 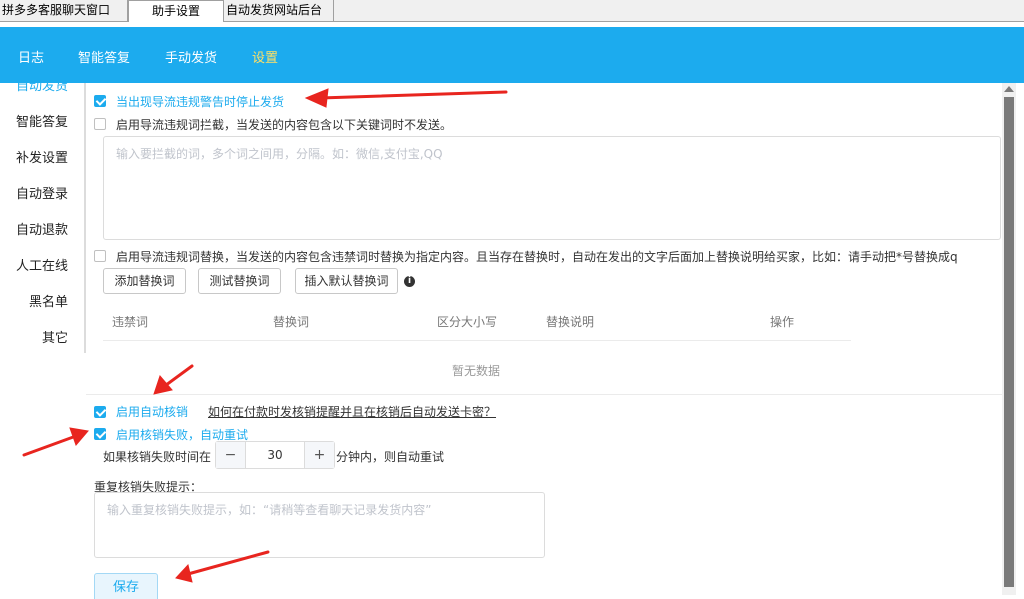 I want to click on arrow-save, so click(x=228, y=563).